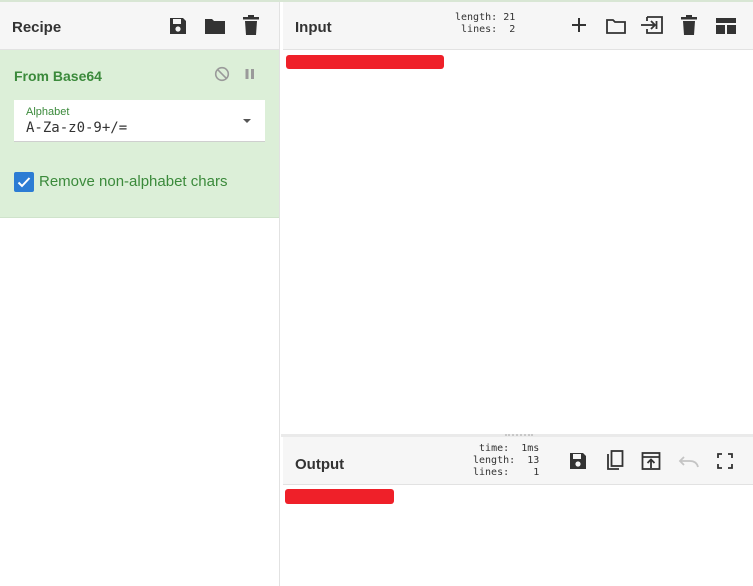 The width and height of the screenshot is (753, 586). Describe the element at coordinates (37, 27) in the screenshot. I see `recipe-title: Recipe` at that location.